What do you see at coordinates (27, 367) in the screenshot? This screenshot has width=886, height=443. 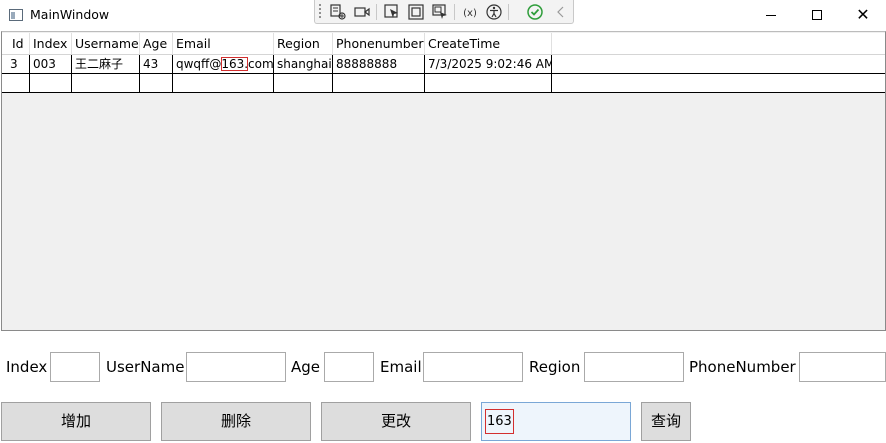 I see `index-label: Index` at bounding box center [27, 367].